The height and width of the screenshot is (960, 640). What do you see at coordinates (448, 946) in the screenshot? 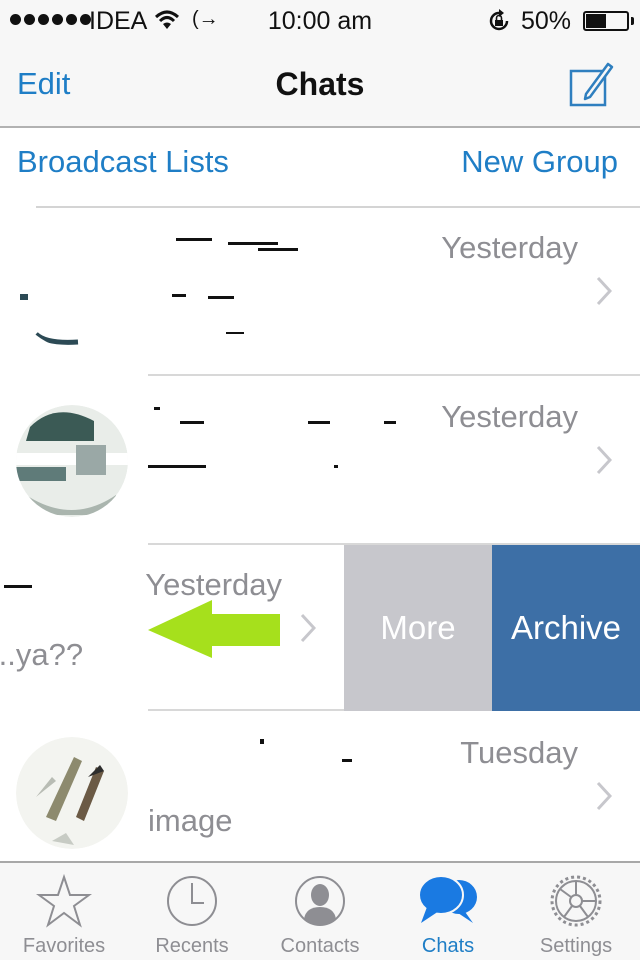
I see `tab-label: Chats` at bounding box center [448, 946].